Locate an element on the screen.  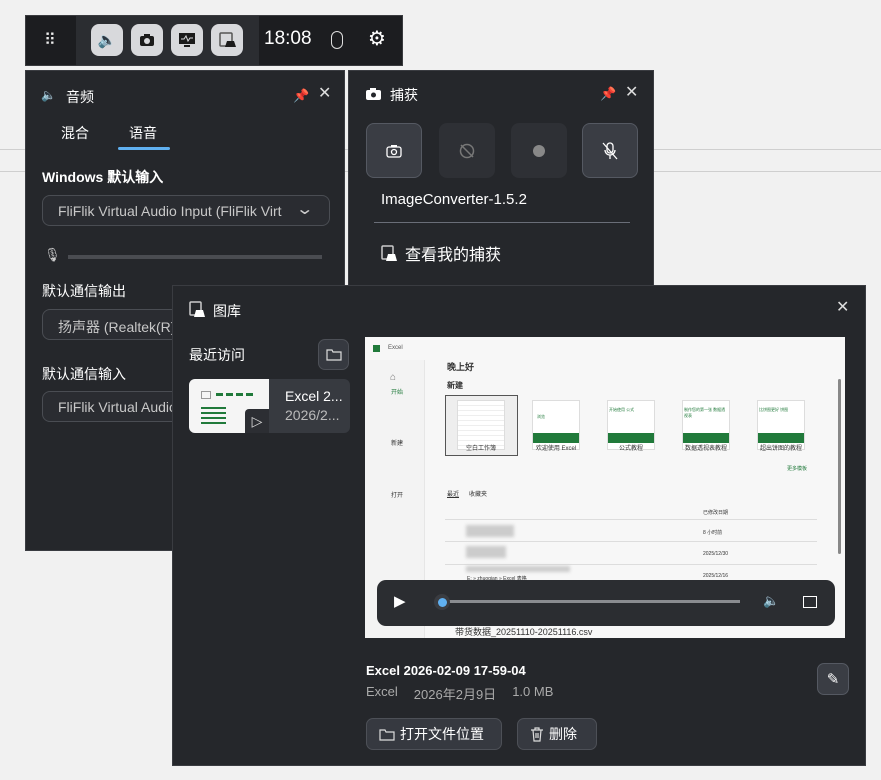
play-icon: ▷ is located at coordinates (257, 421).